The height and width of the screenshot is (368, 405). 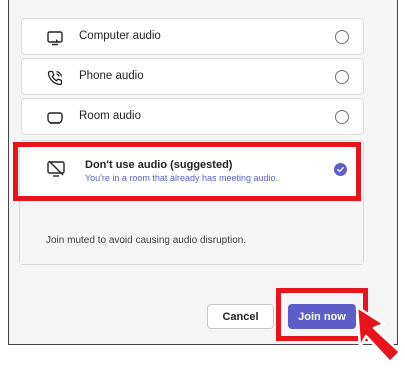 I want to click on room-device-icon, so click(x=55, y=118).